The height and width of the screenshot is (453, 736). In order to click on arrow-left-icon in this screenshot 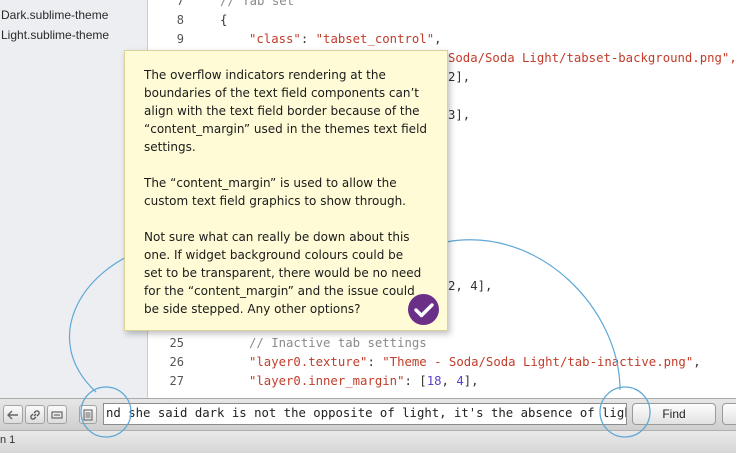, I will do `click(12, 414)`.